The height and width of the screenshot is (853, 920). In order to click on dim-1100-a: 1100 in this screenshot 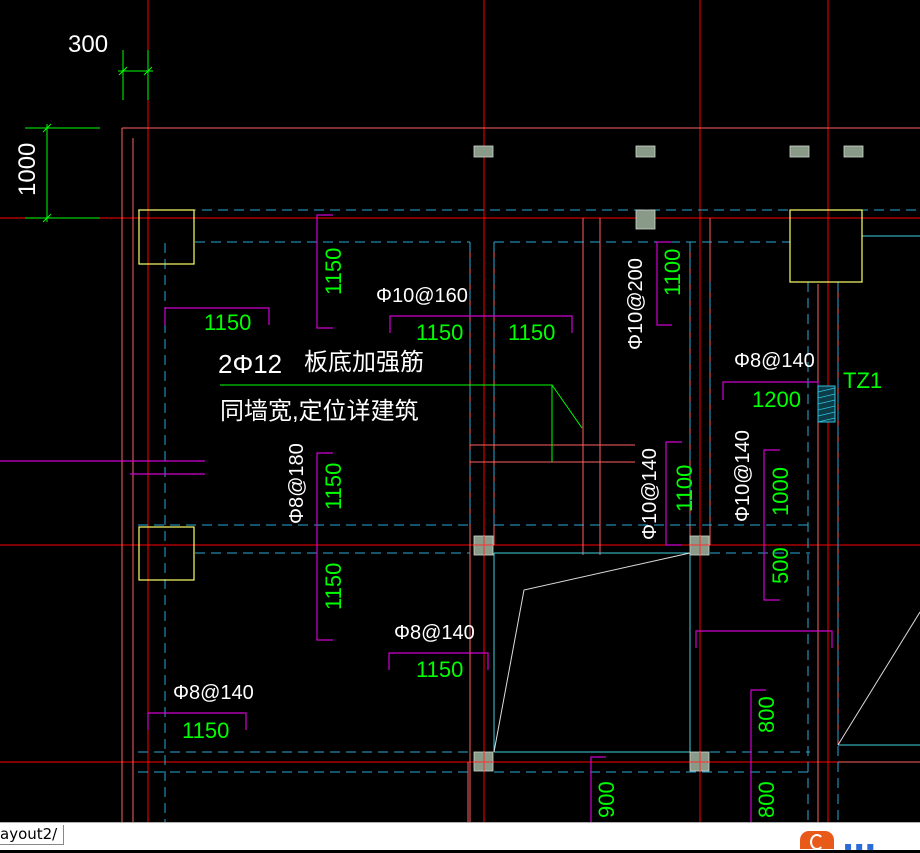, I will do `click(672, 272)`.